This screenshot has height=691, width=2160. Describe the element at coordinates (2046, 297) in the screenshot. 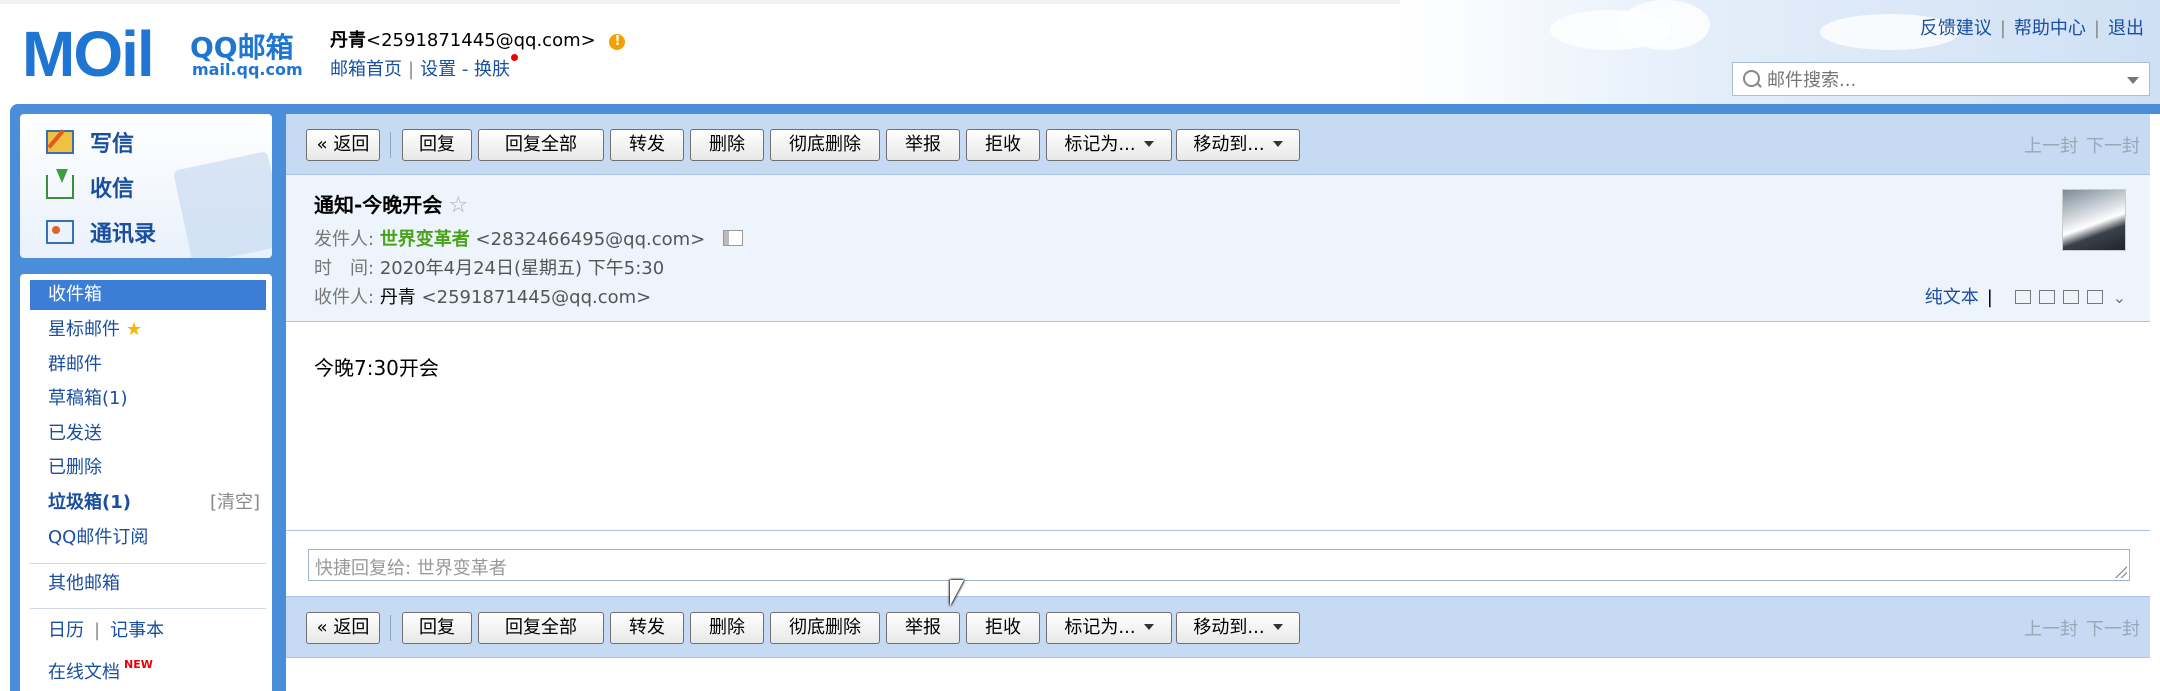

I see `maximize-icon` at that location.